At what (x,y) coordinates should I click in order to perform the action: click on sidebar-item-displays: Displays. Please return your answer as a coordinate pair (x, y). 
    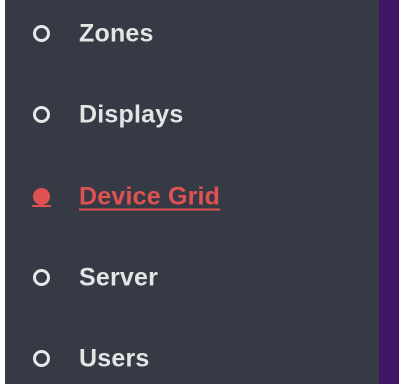
    Looking at the image, I should click on (192, 115).